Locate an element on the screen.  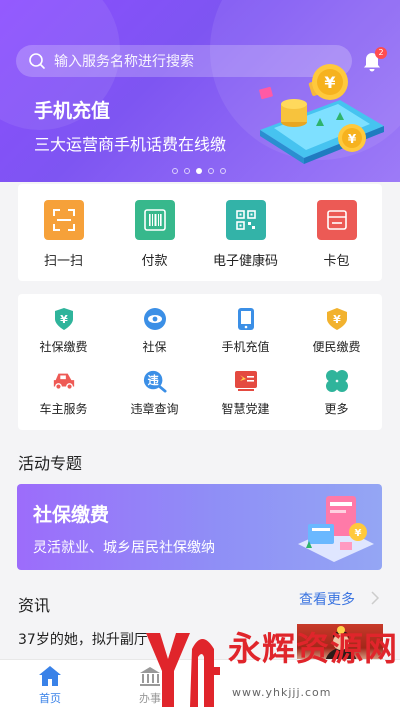
phone-icon is located at coordinates (246, 319).